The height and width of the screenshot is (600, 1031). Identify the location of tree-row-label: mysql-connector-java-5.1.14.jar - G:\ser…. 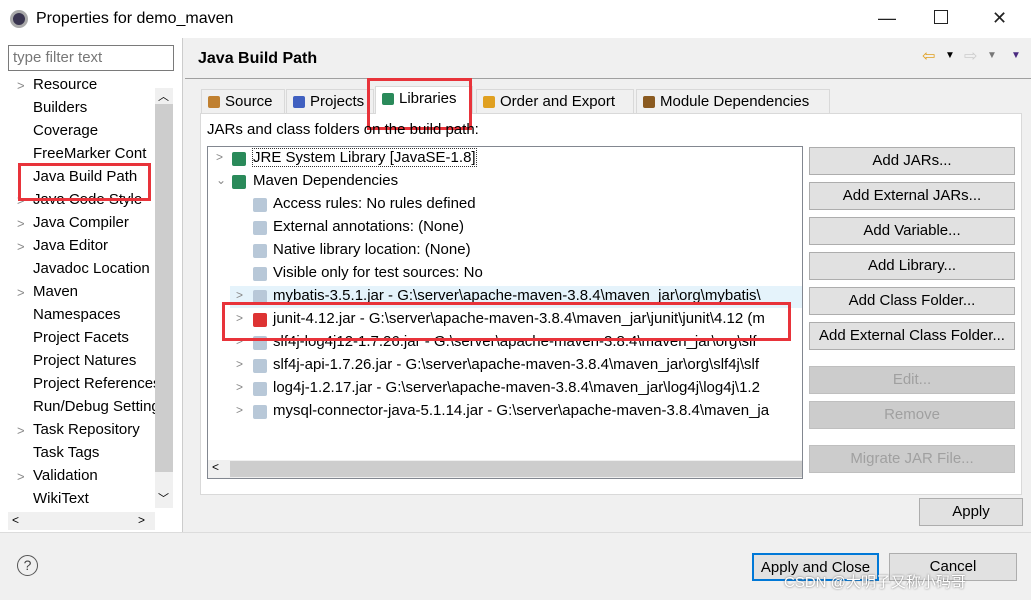
(521, 410).